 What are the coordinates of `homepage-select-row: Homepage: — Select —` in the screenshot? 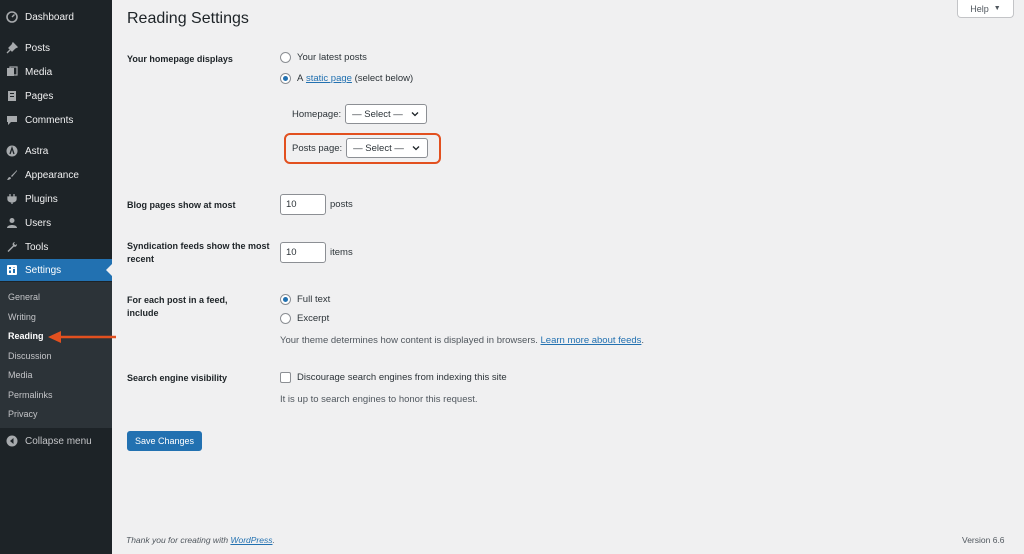 It's located at (360, 114).